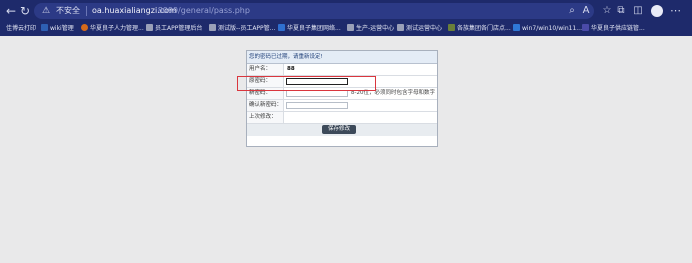 The width and height of the screenshot is (692, 263). Describe the element at coordinates (638, 11) in the screenshot. I see `extensions-icon: ◫` at that location.